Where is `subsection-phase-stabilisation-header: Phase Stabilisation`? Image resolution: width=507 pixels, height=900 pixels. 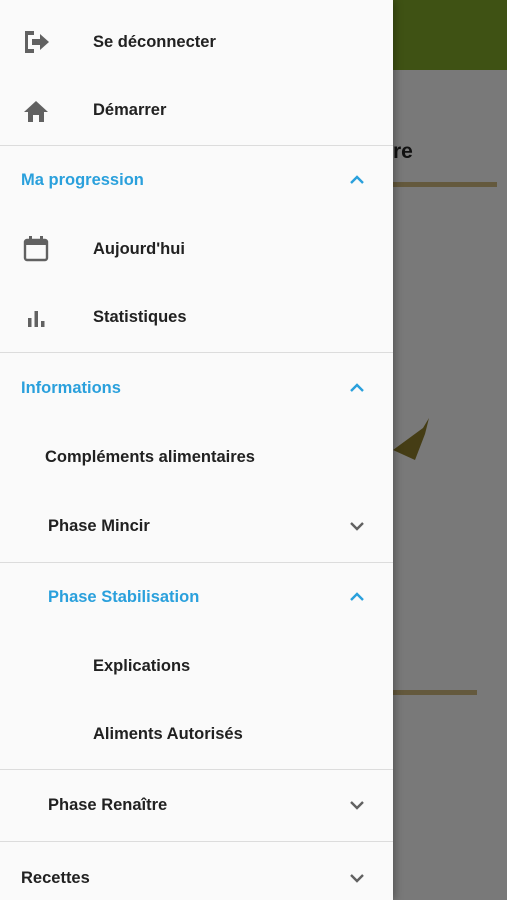 subsection-phase-stabilisation-header: Phase Stabilisation is located at coordinates (196, 597).